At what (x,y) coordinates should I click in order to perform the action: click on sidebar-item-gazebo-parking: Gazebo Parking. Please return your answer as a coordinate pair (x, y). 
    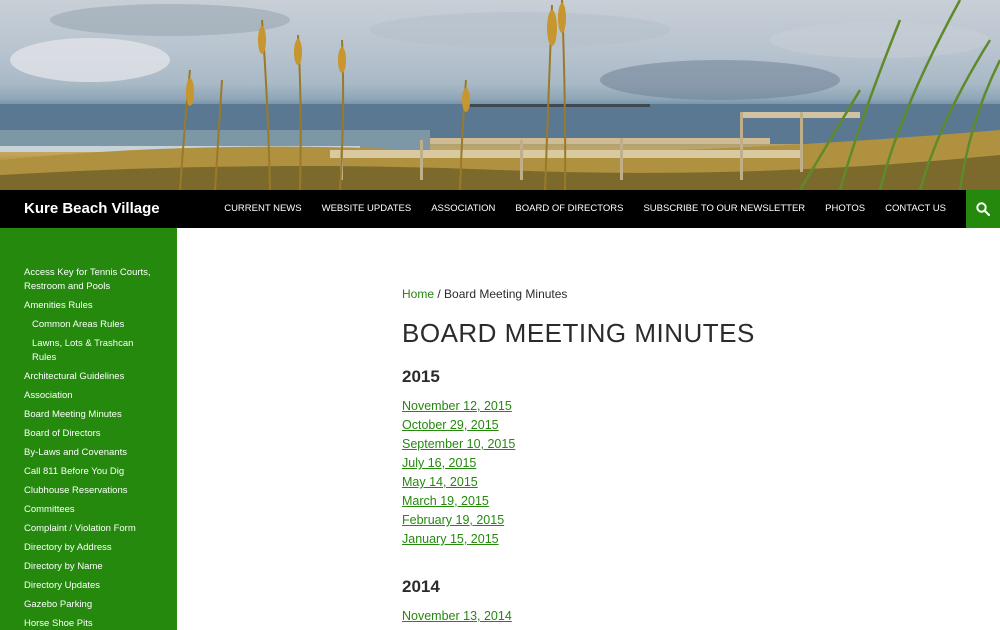
    Looking at the image, I should click on (88, 605).